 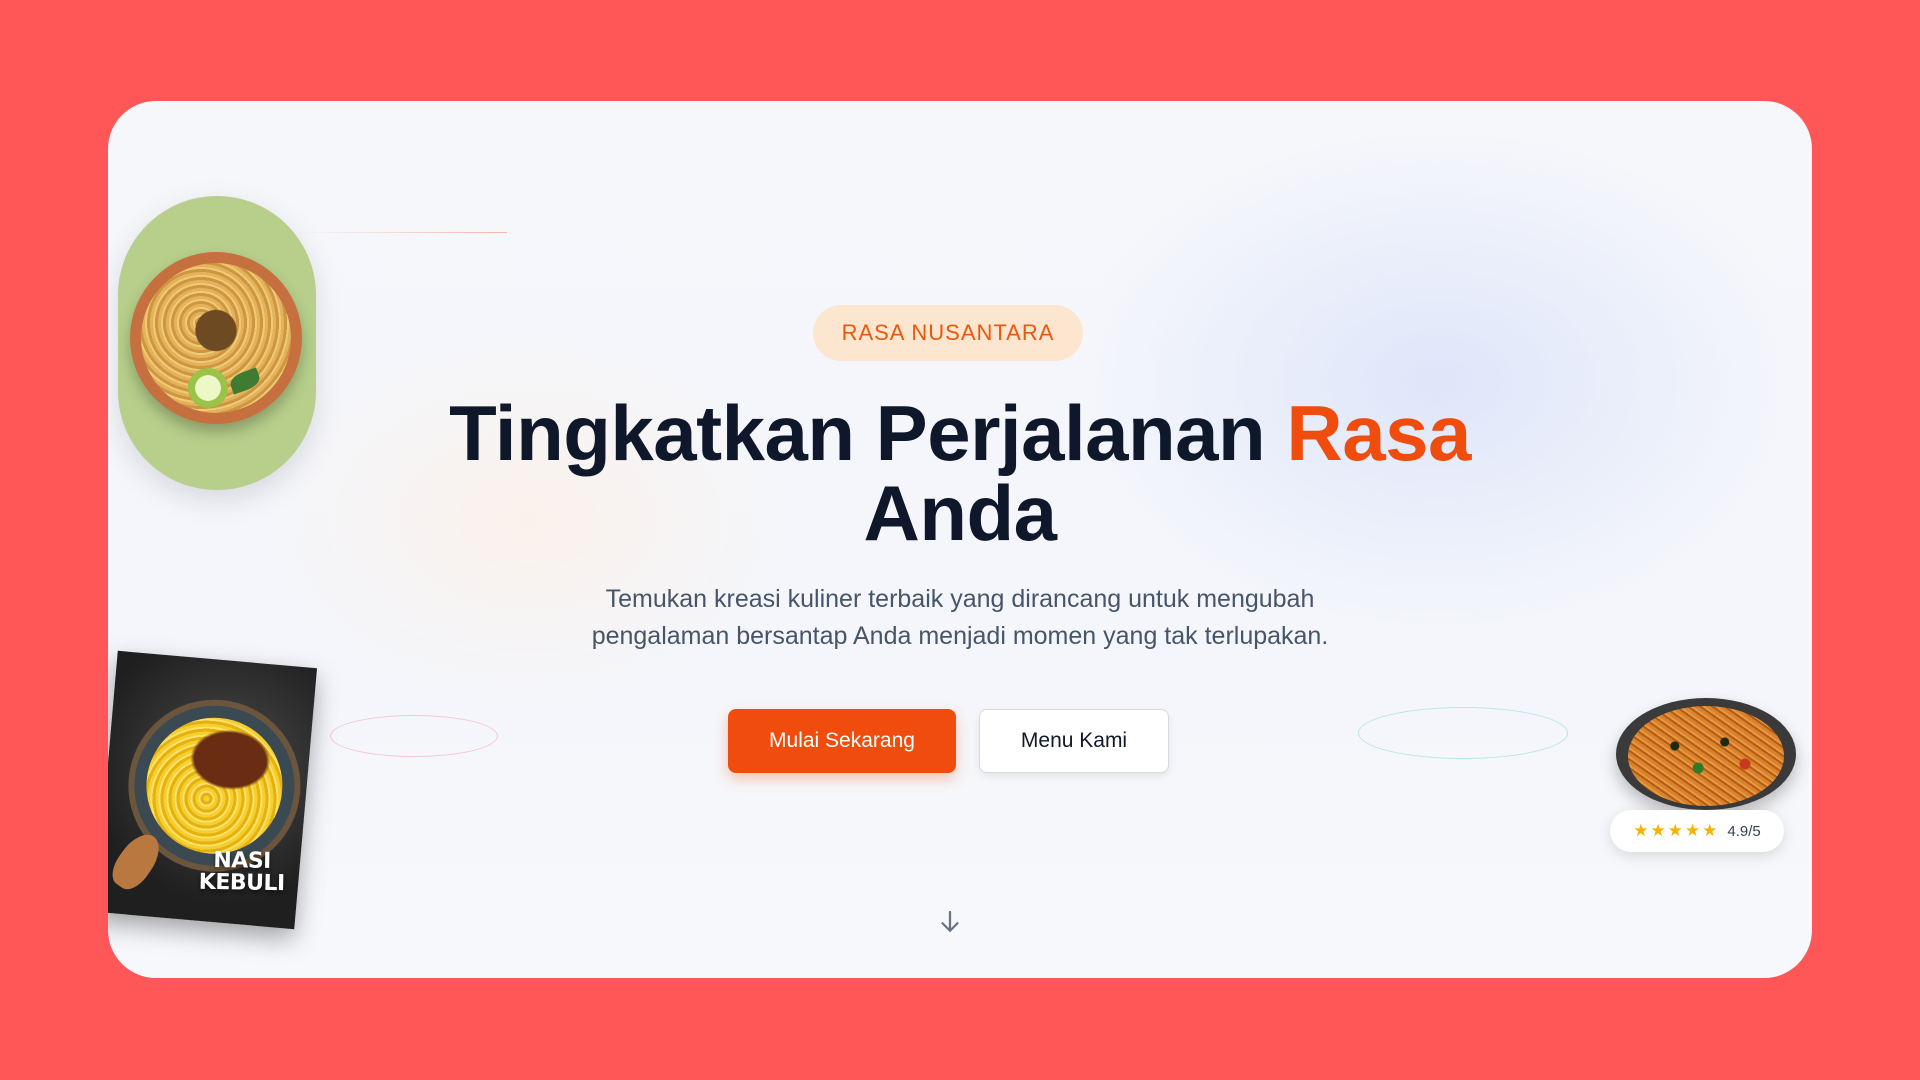 What do you see at coordinates (414, 736) in the screenshot?
I see `decorative-ring-pink` at bounding box center [414, 736].